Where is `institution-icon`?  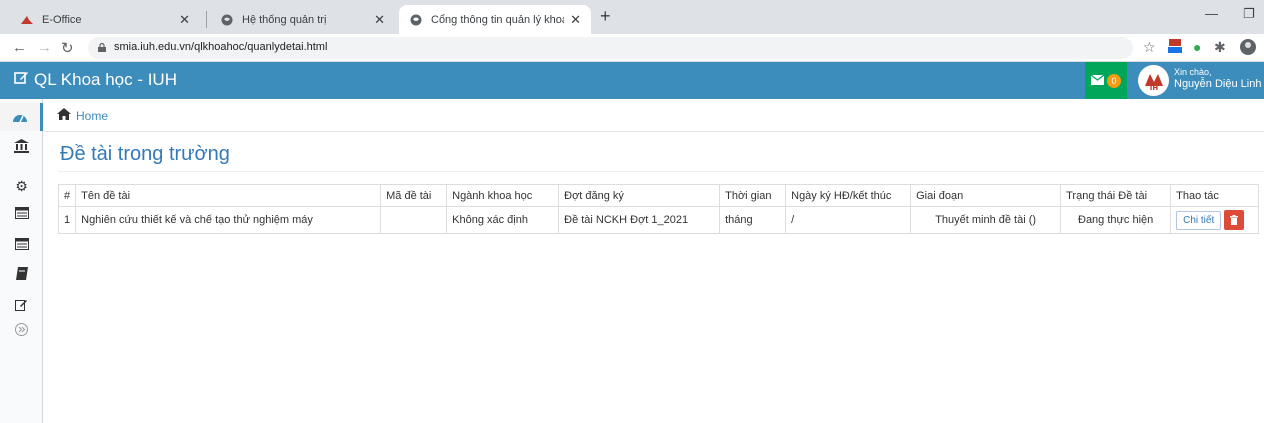
institution-icon is located at coordinates (21, 146).